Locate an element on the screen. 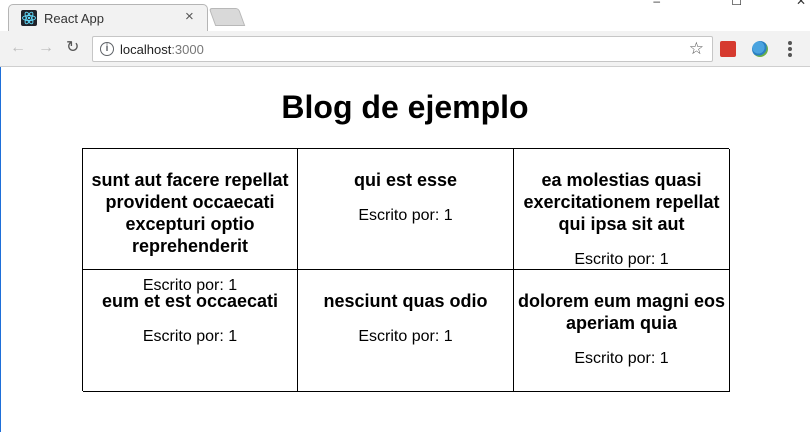  react-favicon-icon is located at coordinates (29, 18).